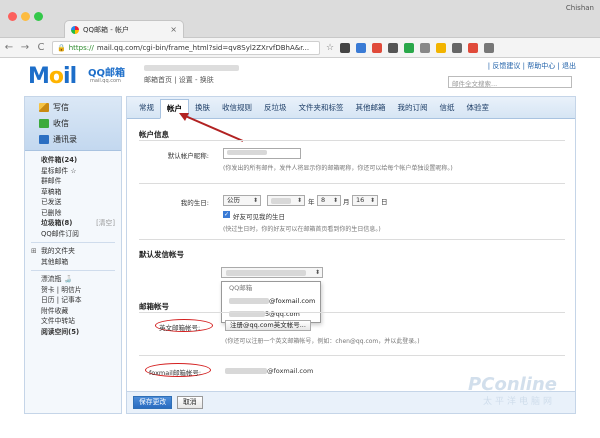 This screenshot has height=438, width=600. What do you see at coordinates (107, 73) in the screenshot?
I see `logo-cn-text: QQ邮箱` at bounding box center [107, 73].